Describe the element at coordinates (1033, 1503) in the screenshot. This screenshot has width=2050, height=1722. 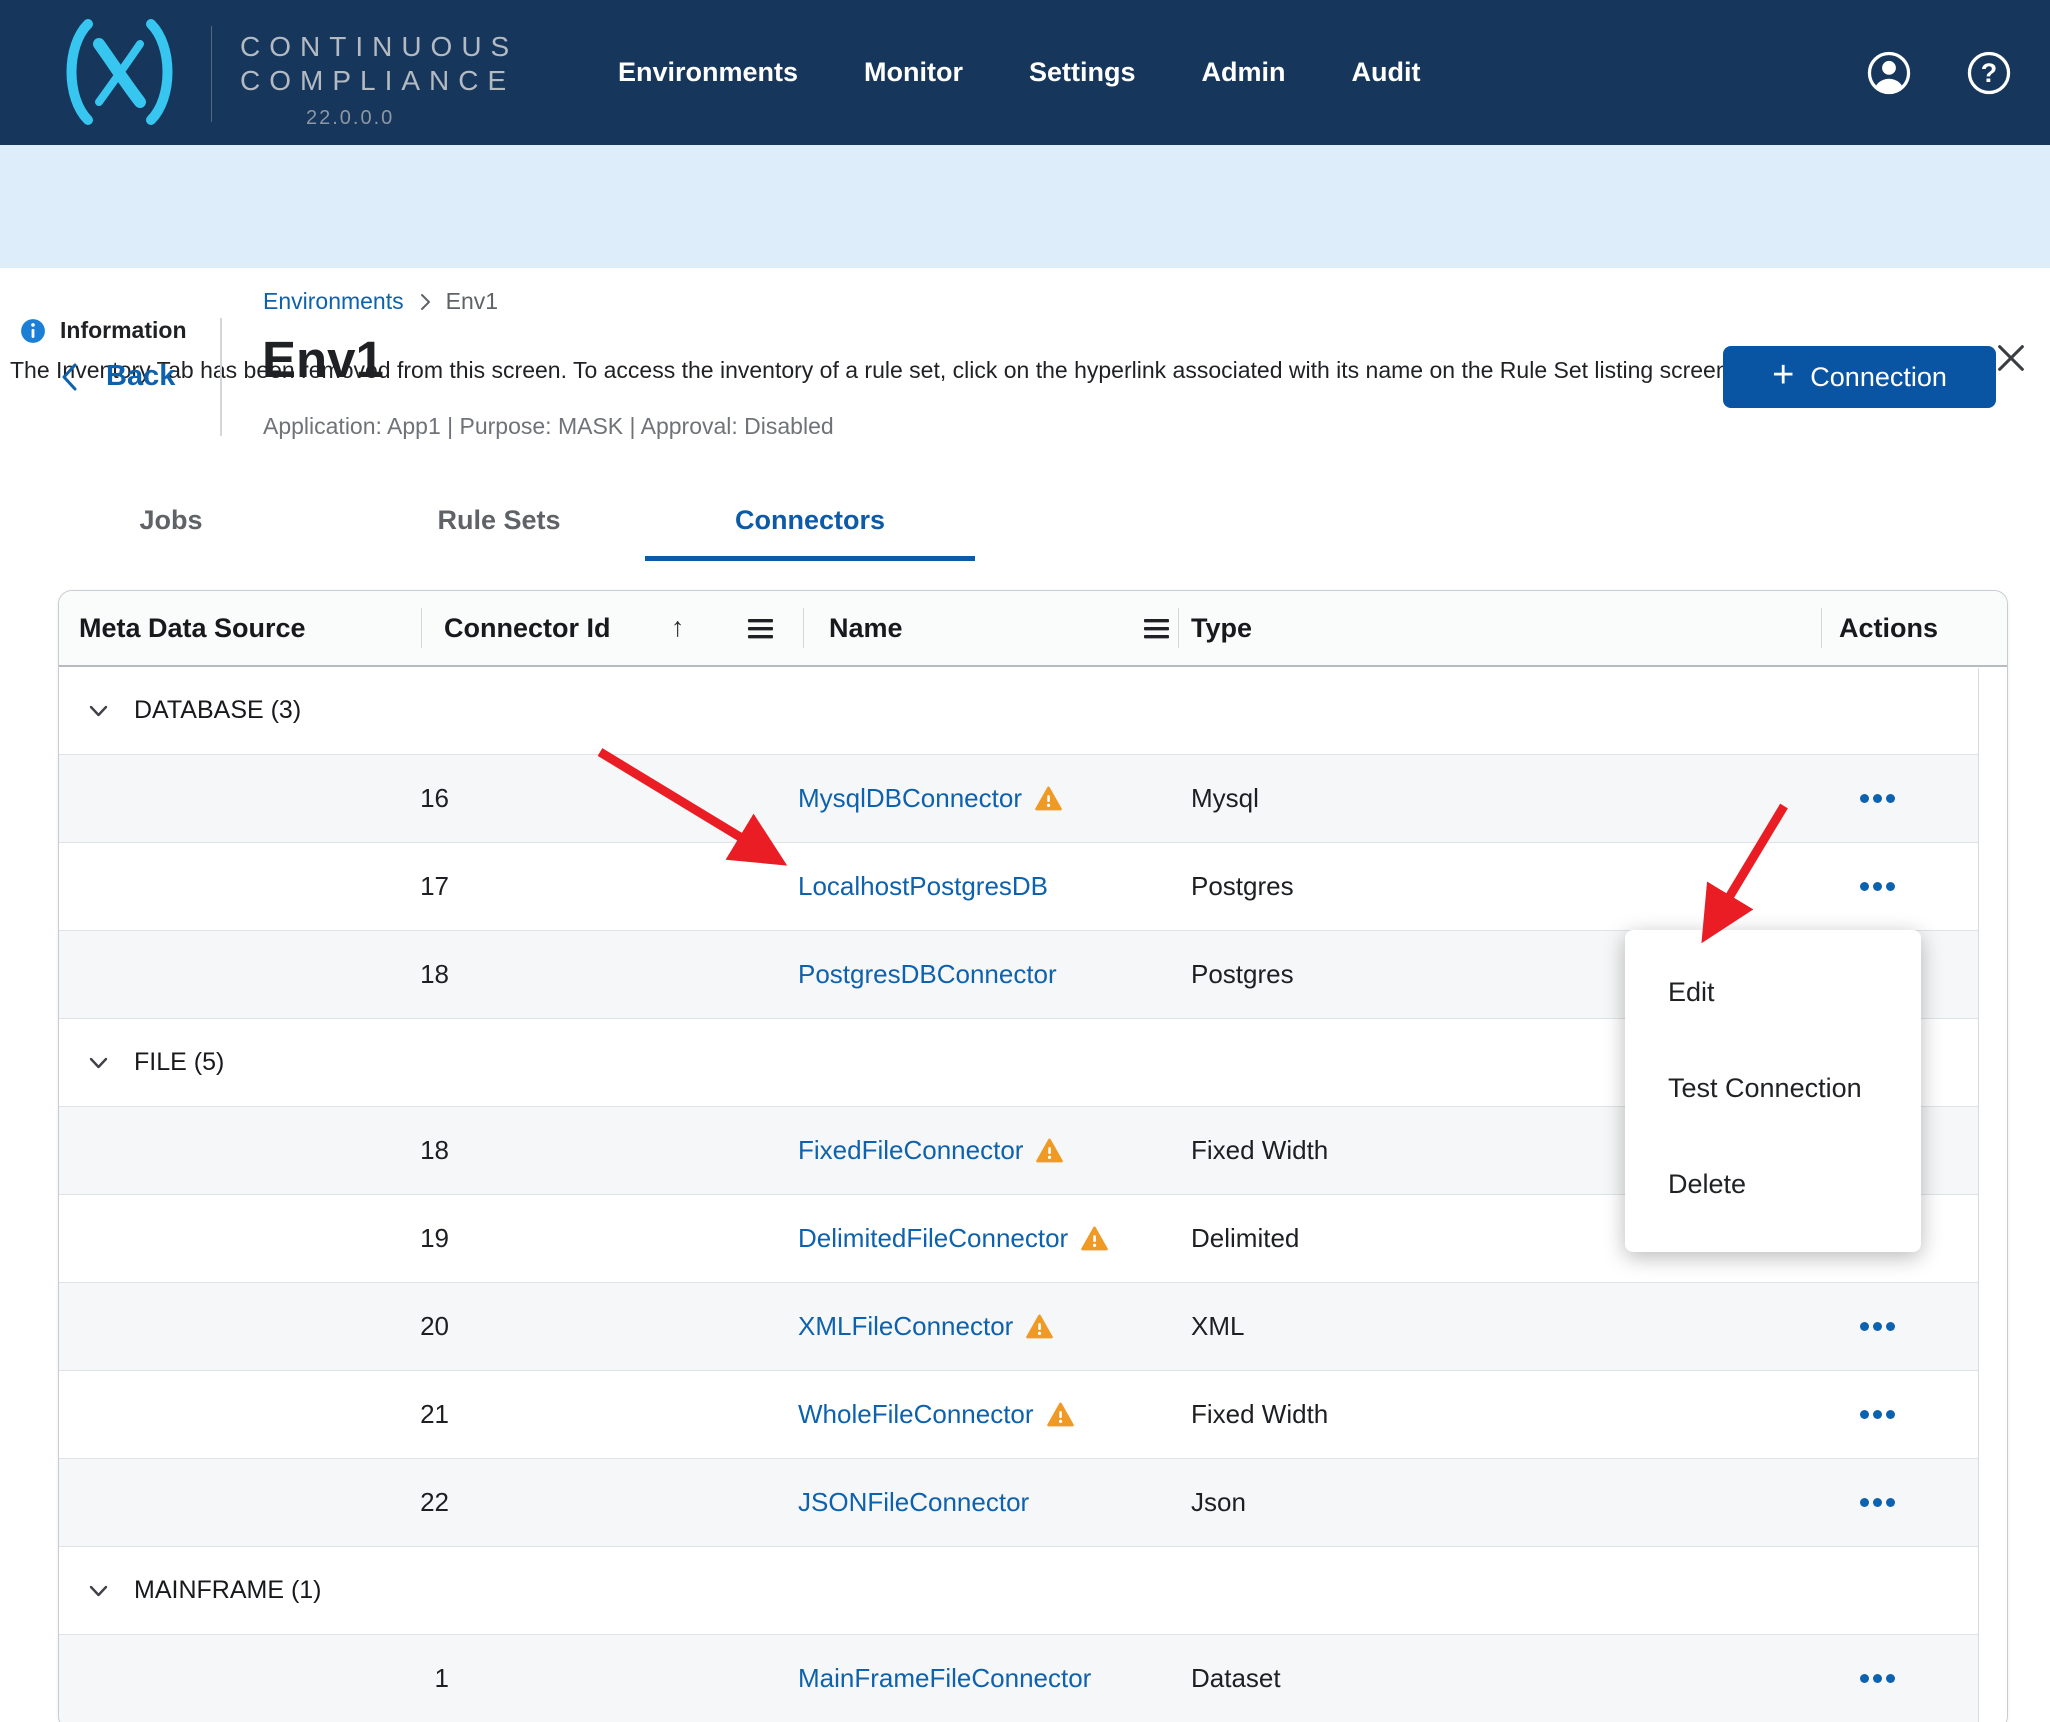
I see `table-row: 22 JSONFileConnector Json` at that location.